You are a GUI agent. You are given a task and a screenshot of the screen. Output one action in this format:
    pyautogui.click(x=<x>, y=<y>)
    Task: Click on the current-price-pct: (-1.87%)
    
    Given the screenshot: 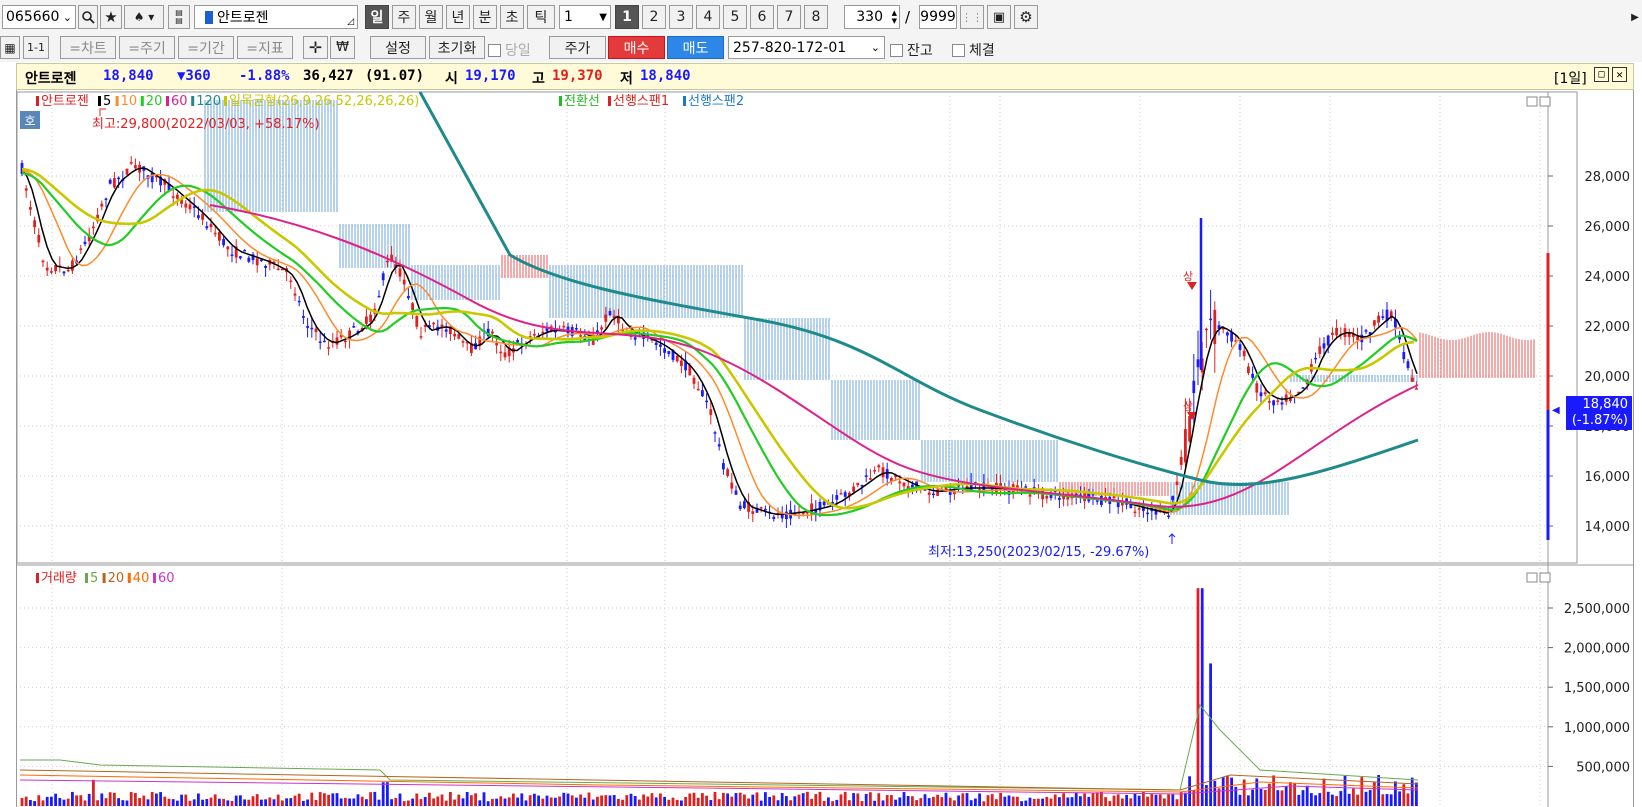 What is the action you would take?
    pyautogui.click(x=1599, y=420)
    